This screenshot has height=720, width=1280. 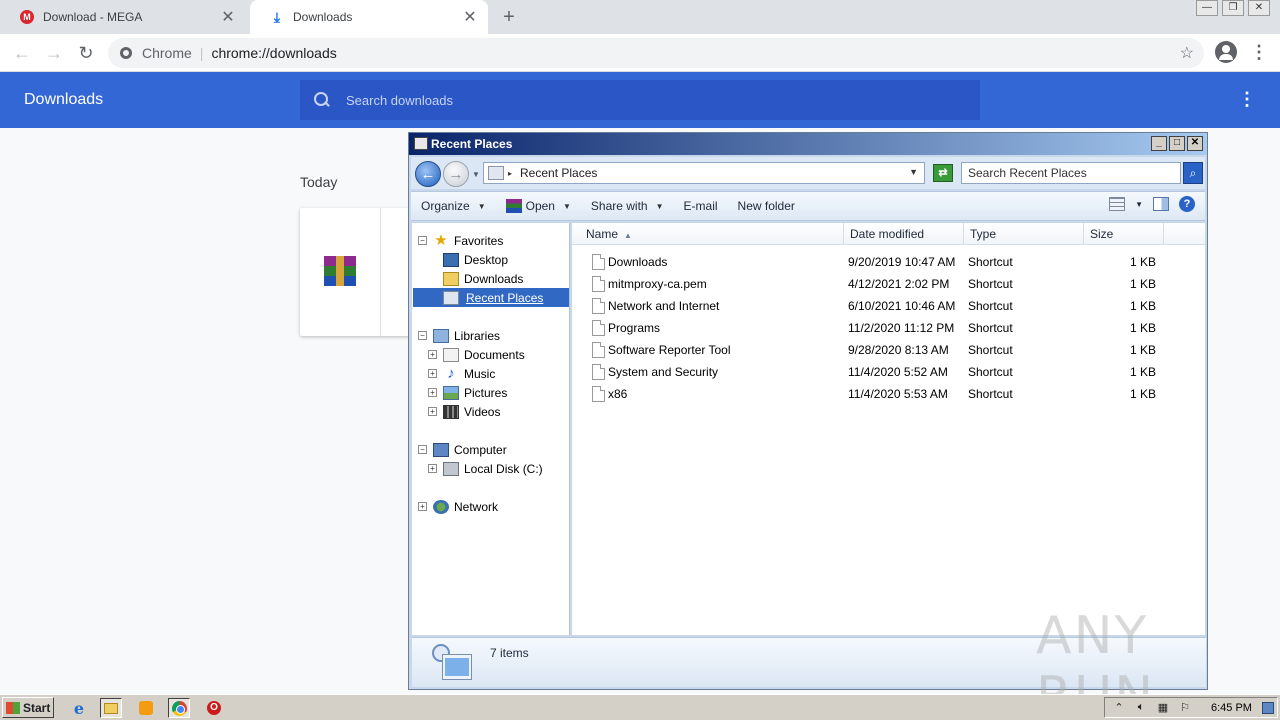 What do you see at coordinates (462, 449) in the screenshot?
I see `nav-computer: − Computer` at bounding box center [462, 449].